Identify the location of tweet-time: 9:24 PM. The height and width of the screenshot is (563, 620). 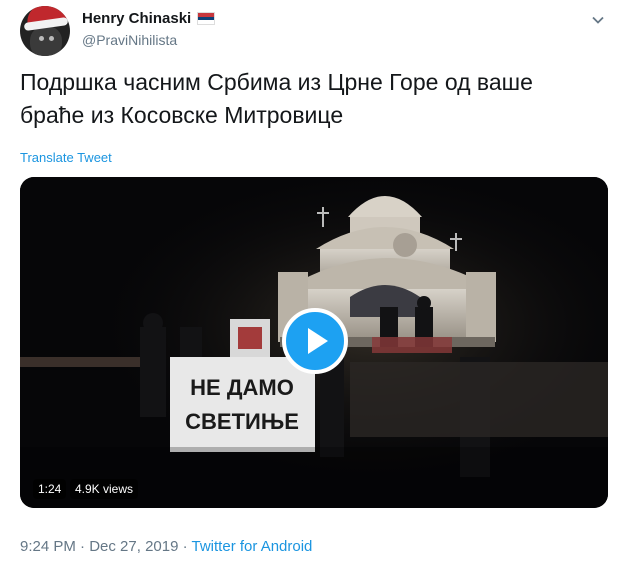
(48, 546).